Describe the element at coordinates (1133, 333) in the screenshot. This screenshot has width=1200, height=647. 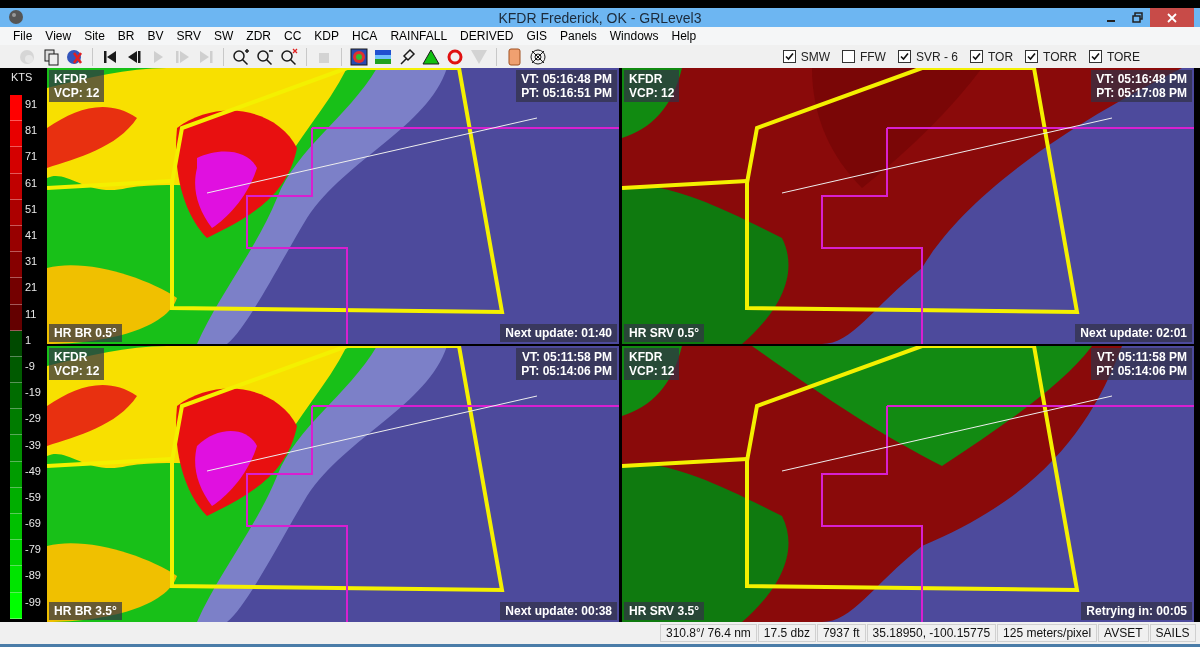
I see `update-countdown: Next update: 02:01` at that location.